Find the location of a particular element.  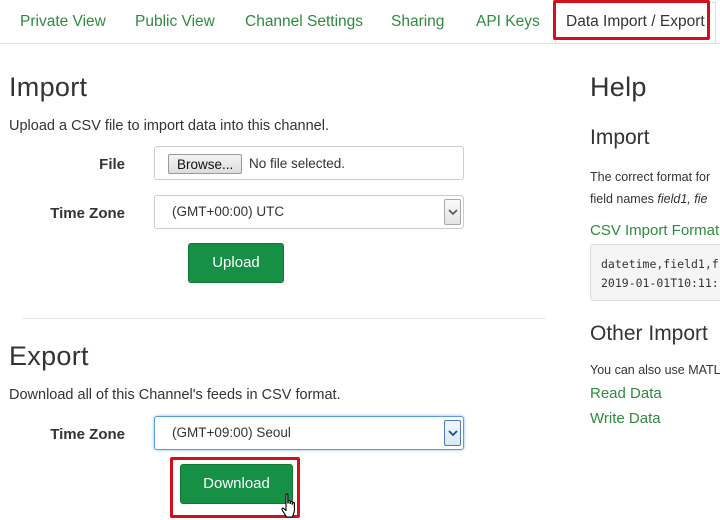

help-heading: Help is located at coordinates (618, 87).